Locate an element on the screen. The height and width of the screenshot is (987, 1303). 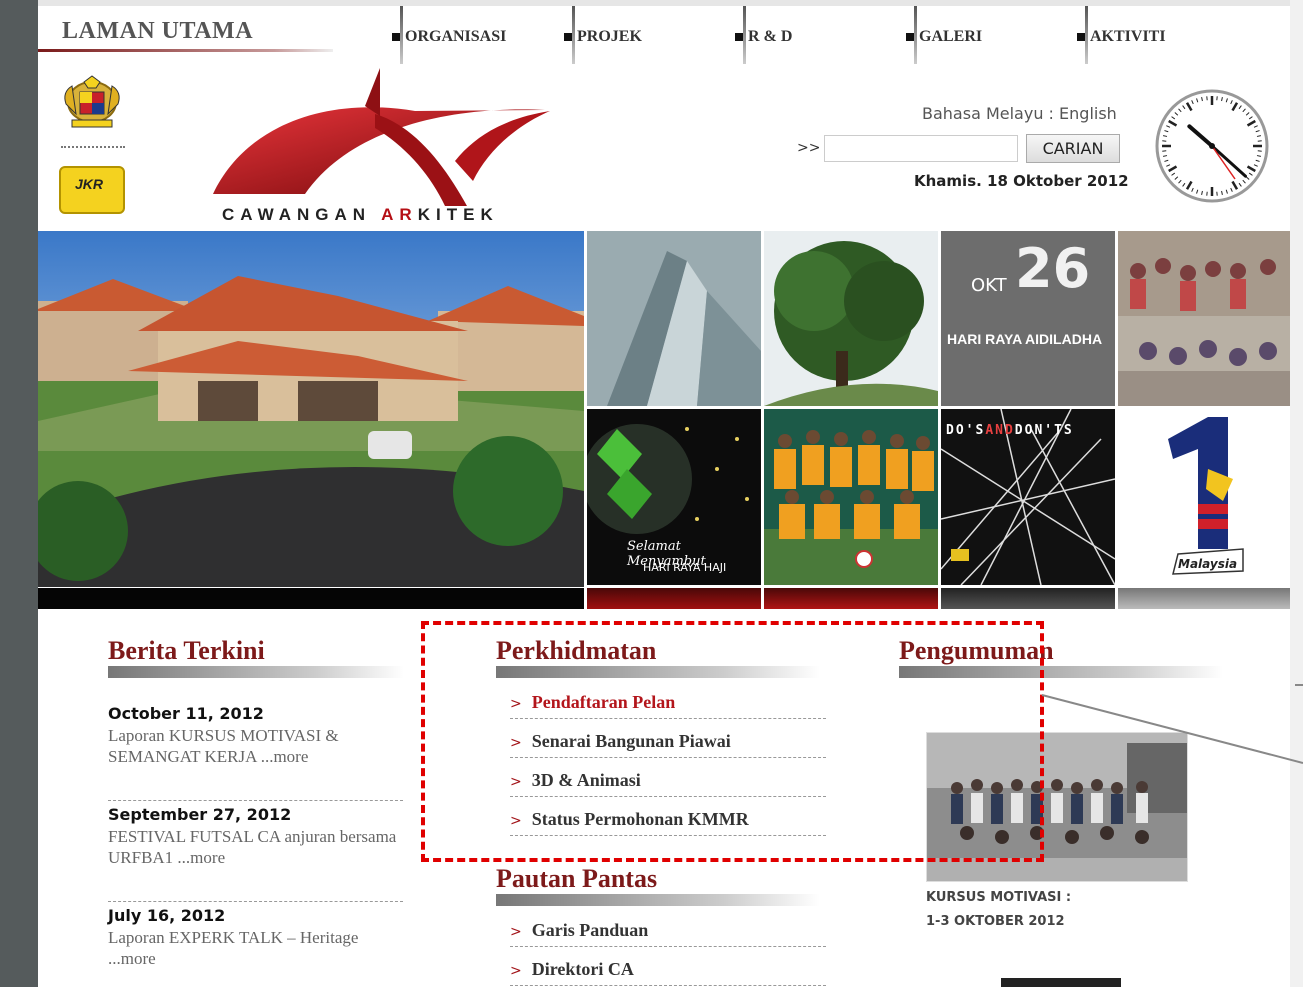
pautan-title-bar is located at coordinates (658, 900).